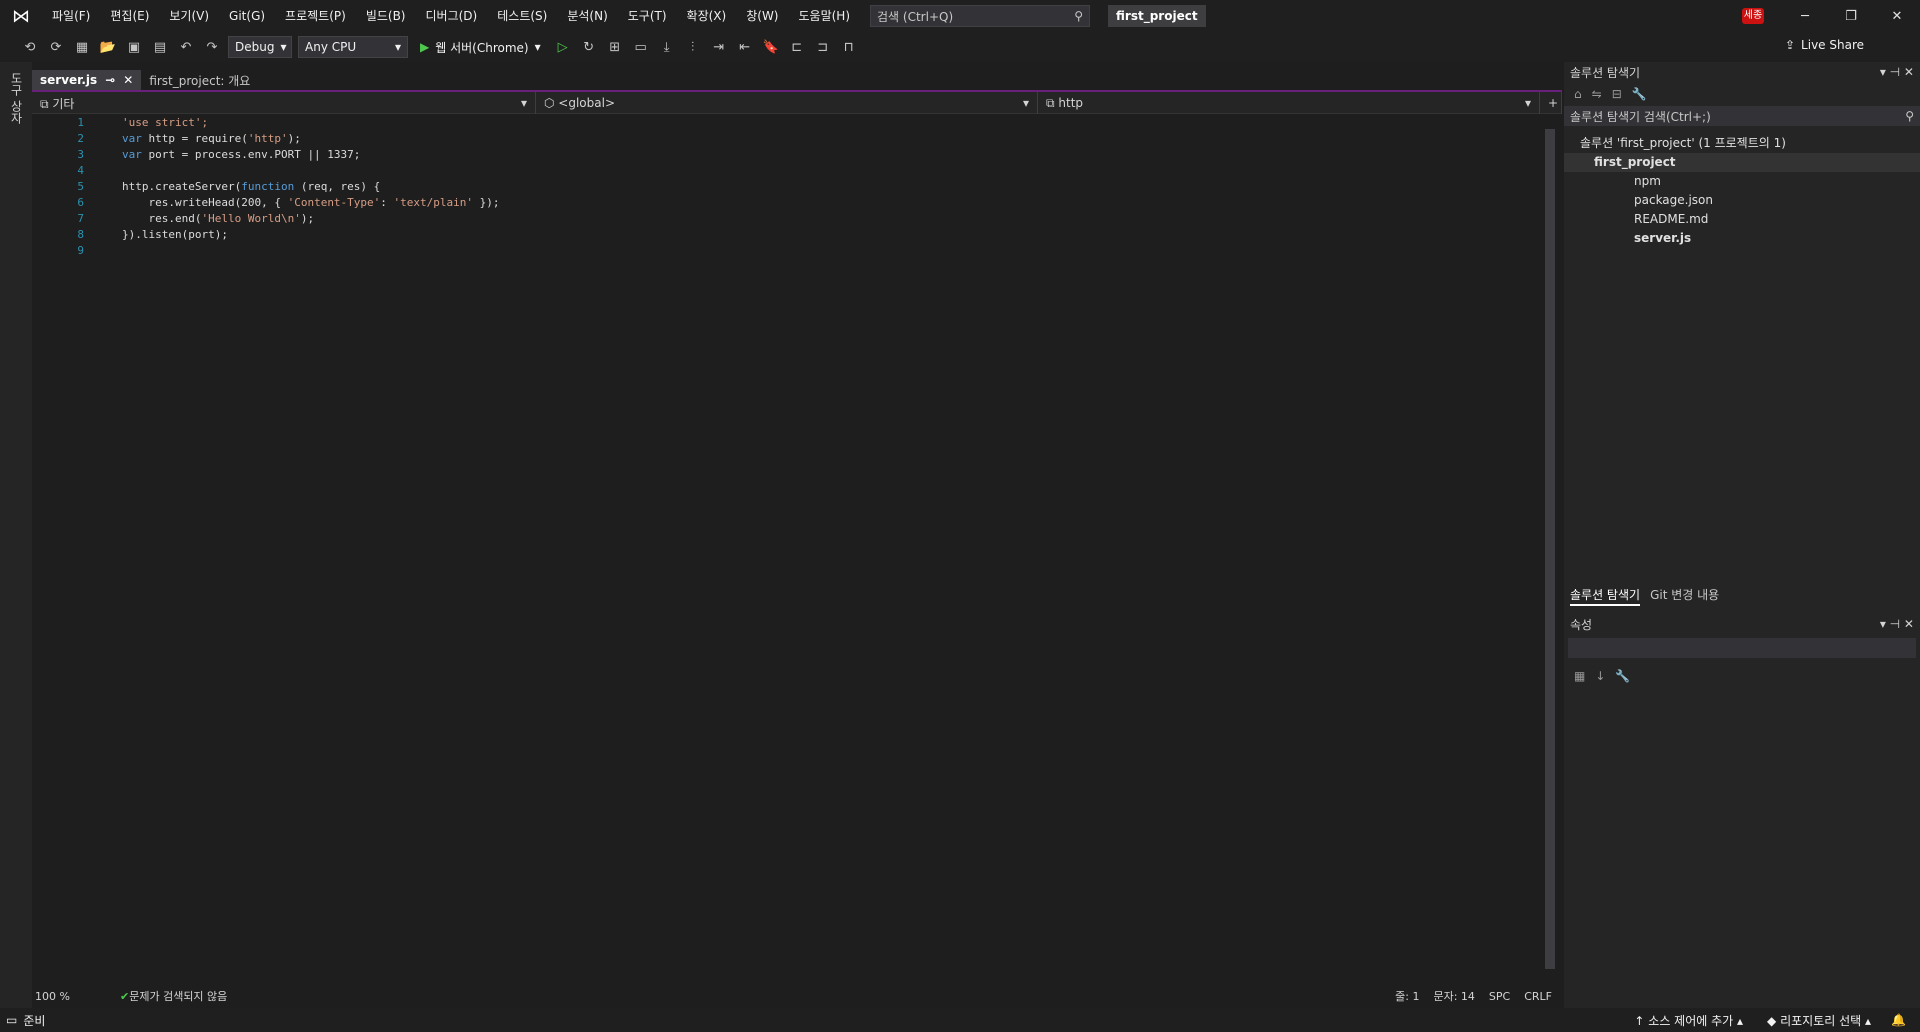  Describe the element at coordinates (186, 47) in the screenshot. I see `undo-icon: ↶` at that location.